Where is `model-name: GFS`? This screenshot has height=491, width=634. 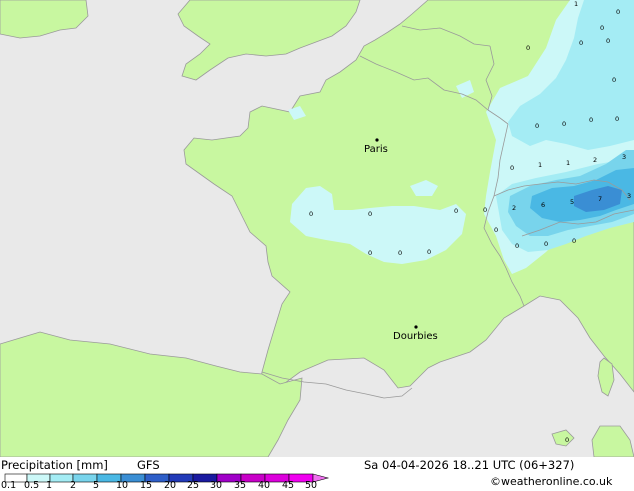 model-name: GFS is located at coordinates (148, 465).